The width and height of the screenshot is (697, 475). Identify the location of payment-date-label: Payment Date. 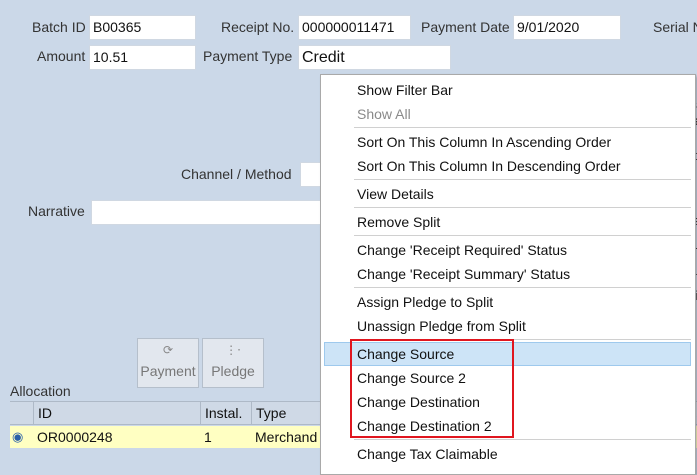
(465, 27).